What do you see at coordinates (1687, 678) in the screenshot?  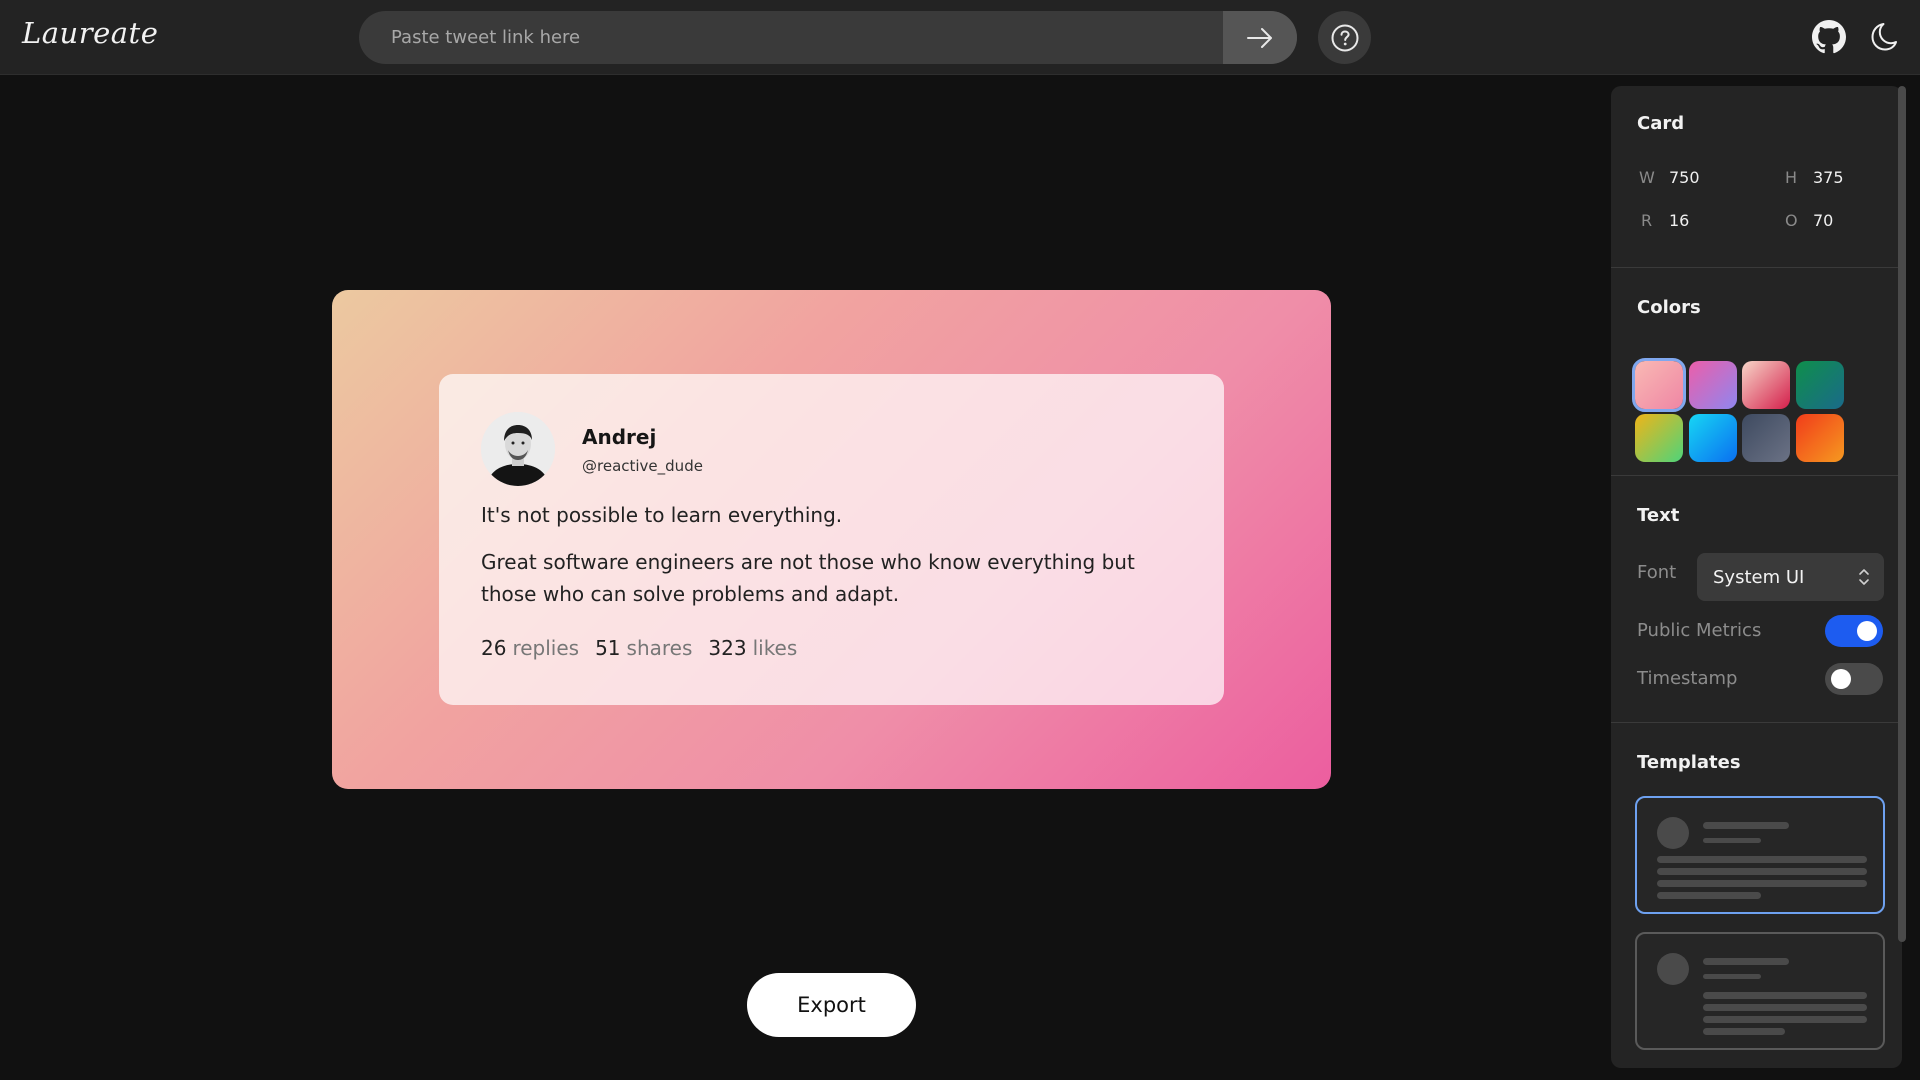 I see `timestamp-label: Timestamp` at bounding box center [1687, 678].